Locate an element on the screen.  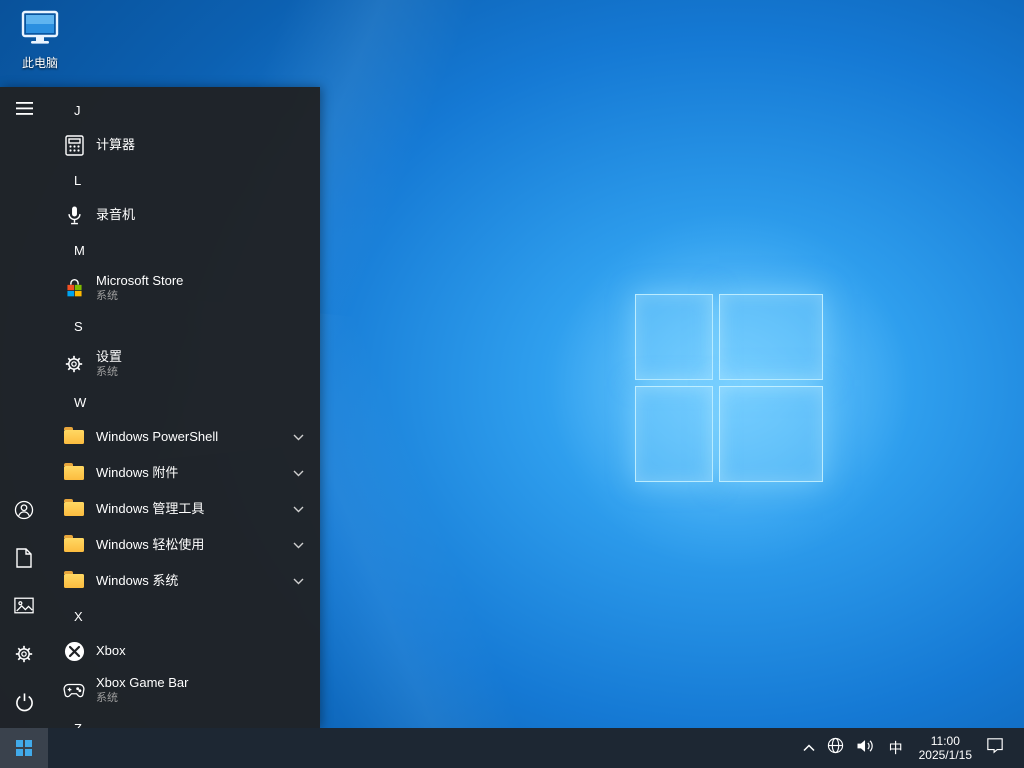
folder-item-windows-accessories: Windows 附件 is located at coordinates (184, 473).